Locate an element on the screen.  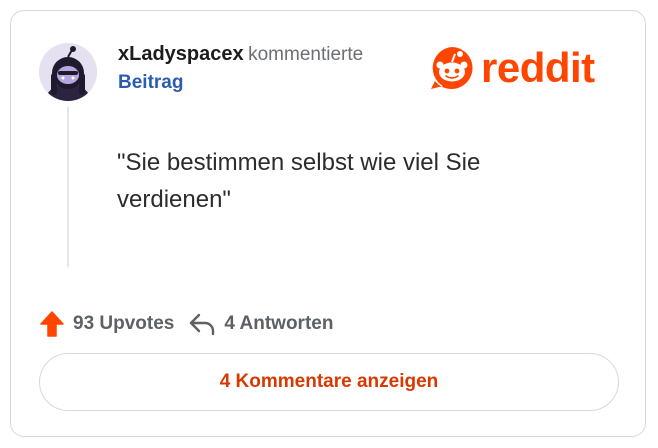
thread-line is located at coordinates (68, 187).